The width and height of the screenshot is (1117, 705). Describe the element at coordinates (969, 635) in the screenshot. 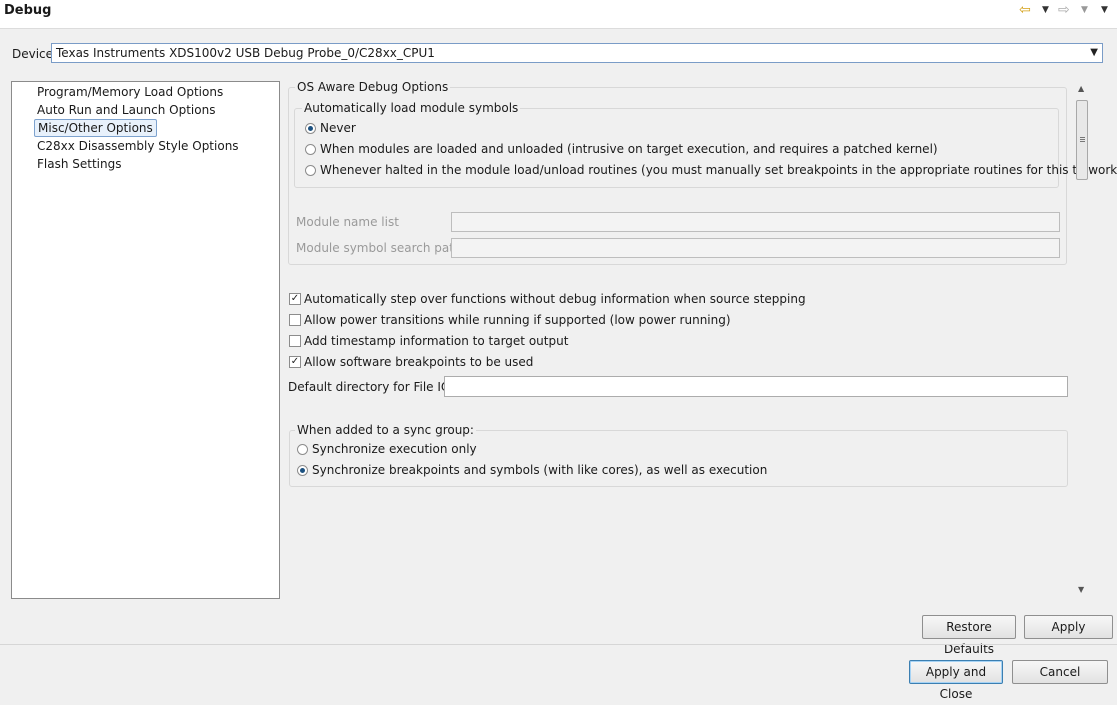

I see `restore-defaults-button: Restore Defaults` at that location.